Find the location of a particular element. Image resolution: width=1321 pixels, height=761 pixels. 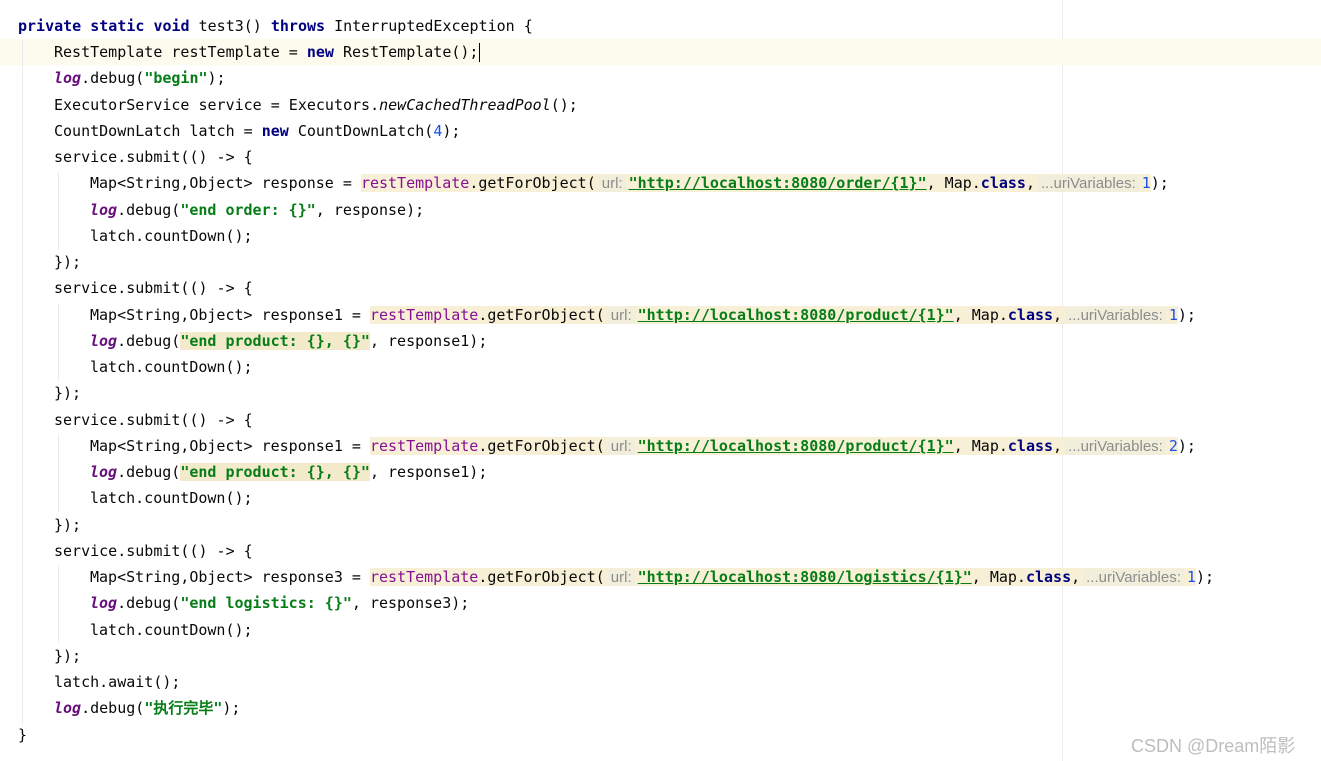

code-line-log-begin: log.debug("begin"); is located at coordinates (140, 78).